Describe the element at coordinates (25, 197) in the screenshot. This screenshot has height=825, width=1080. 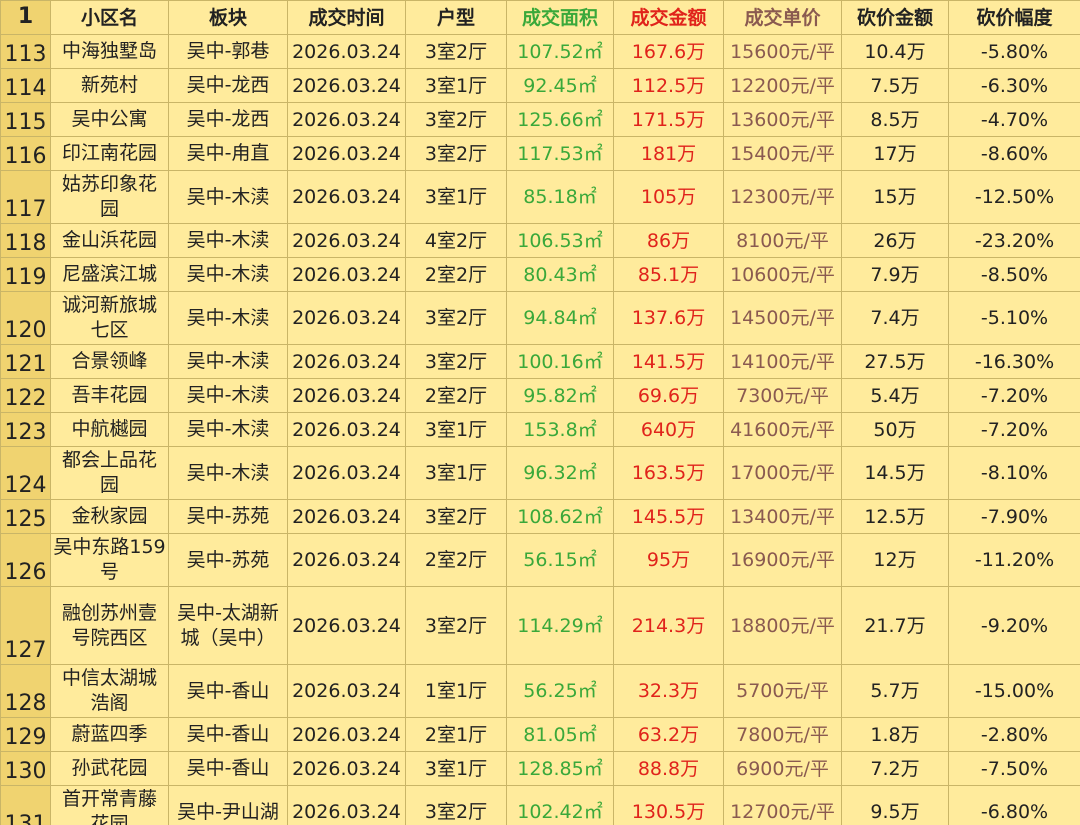
I see `row-number: 117` at that location.